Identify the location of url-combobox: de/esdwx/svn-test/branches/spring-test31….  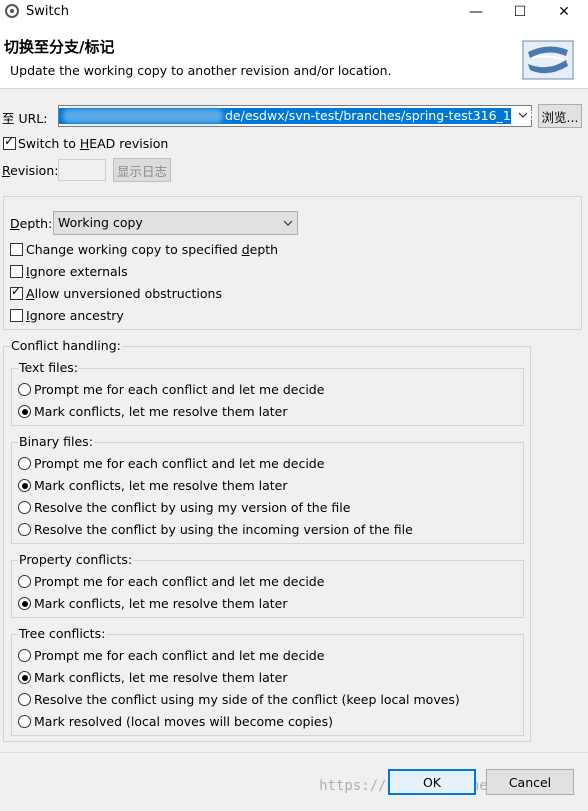
(296, 116).